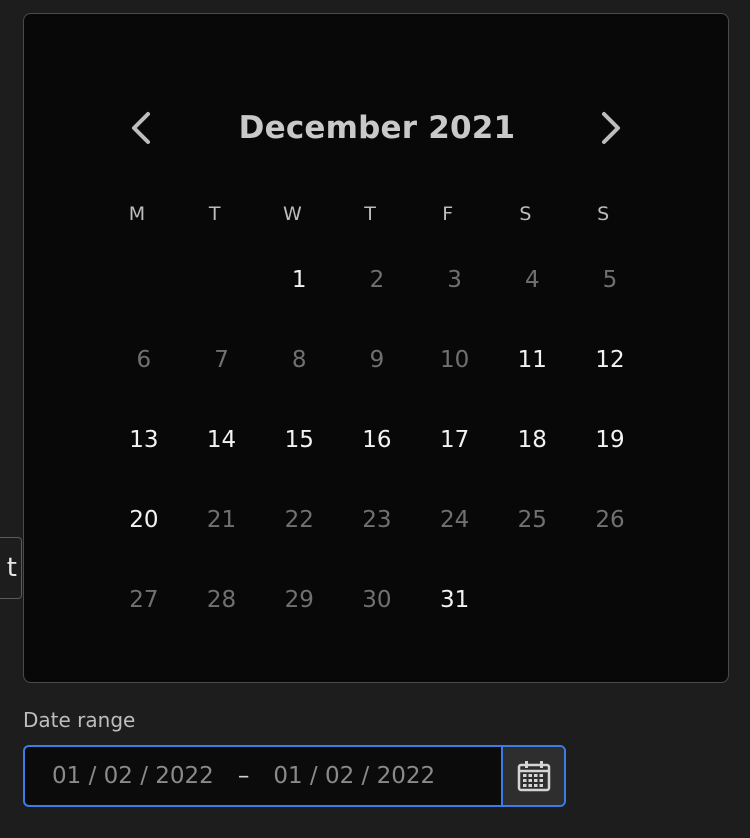 Image resolution: width=750 pixels, height=838 pixels. Describe the element at coordinates (299, 520) in the screenshot. I see `day-cell: 22` at that location.